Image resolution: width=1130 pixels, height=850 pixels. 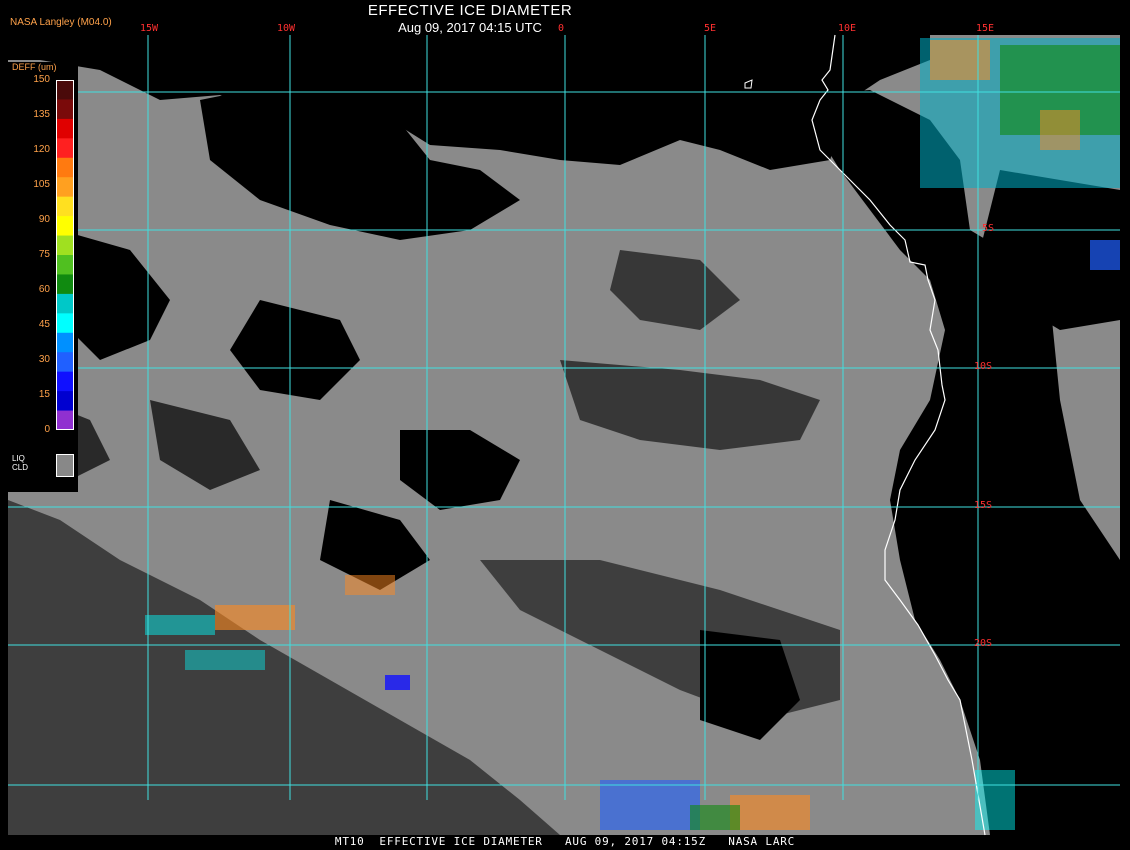 I want to click on legend-tick-label: 30, so click(x=44, y=359).